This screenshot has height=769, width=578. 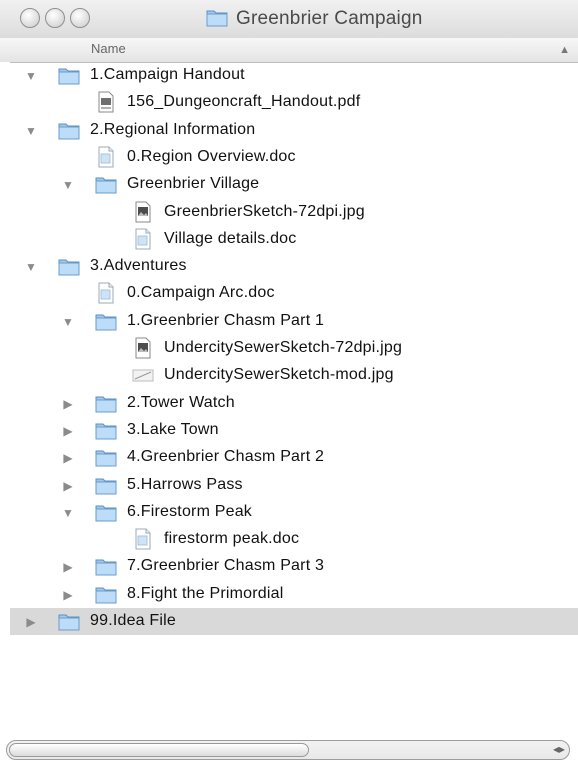 I want to click on file-row: GreenbrierSketch-72dpi.jpg, so click(x=289, y=212).